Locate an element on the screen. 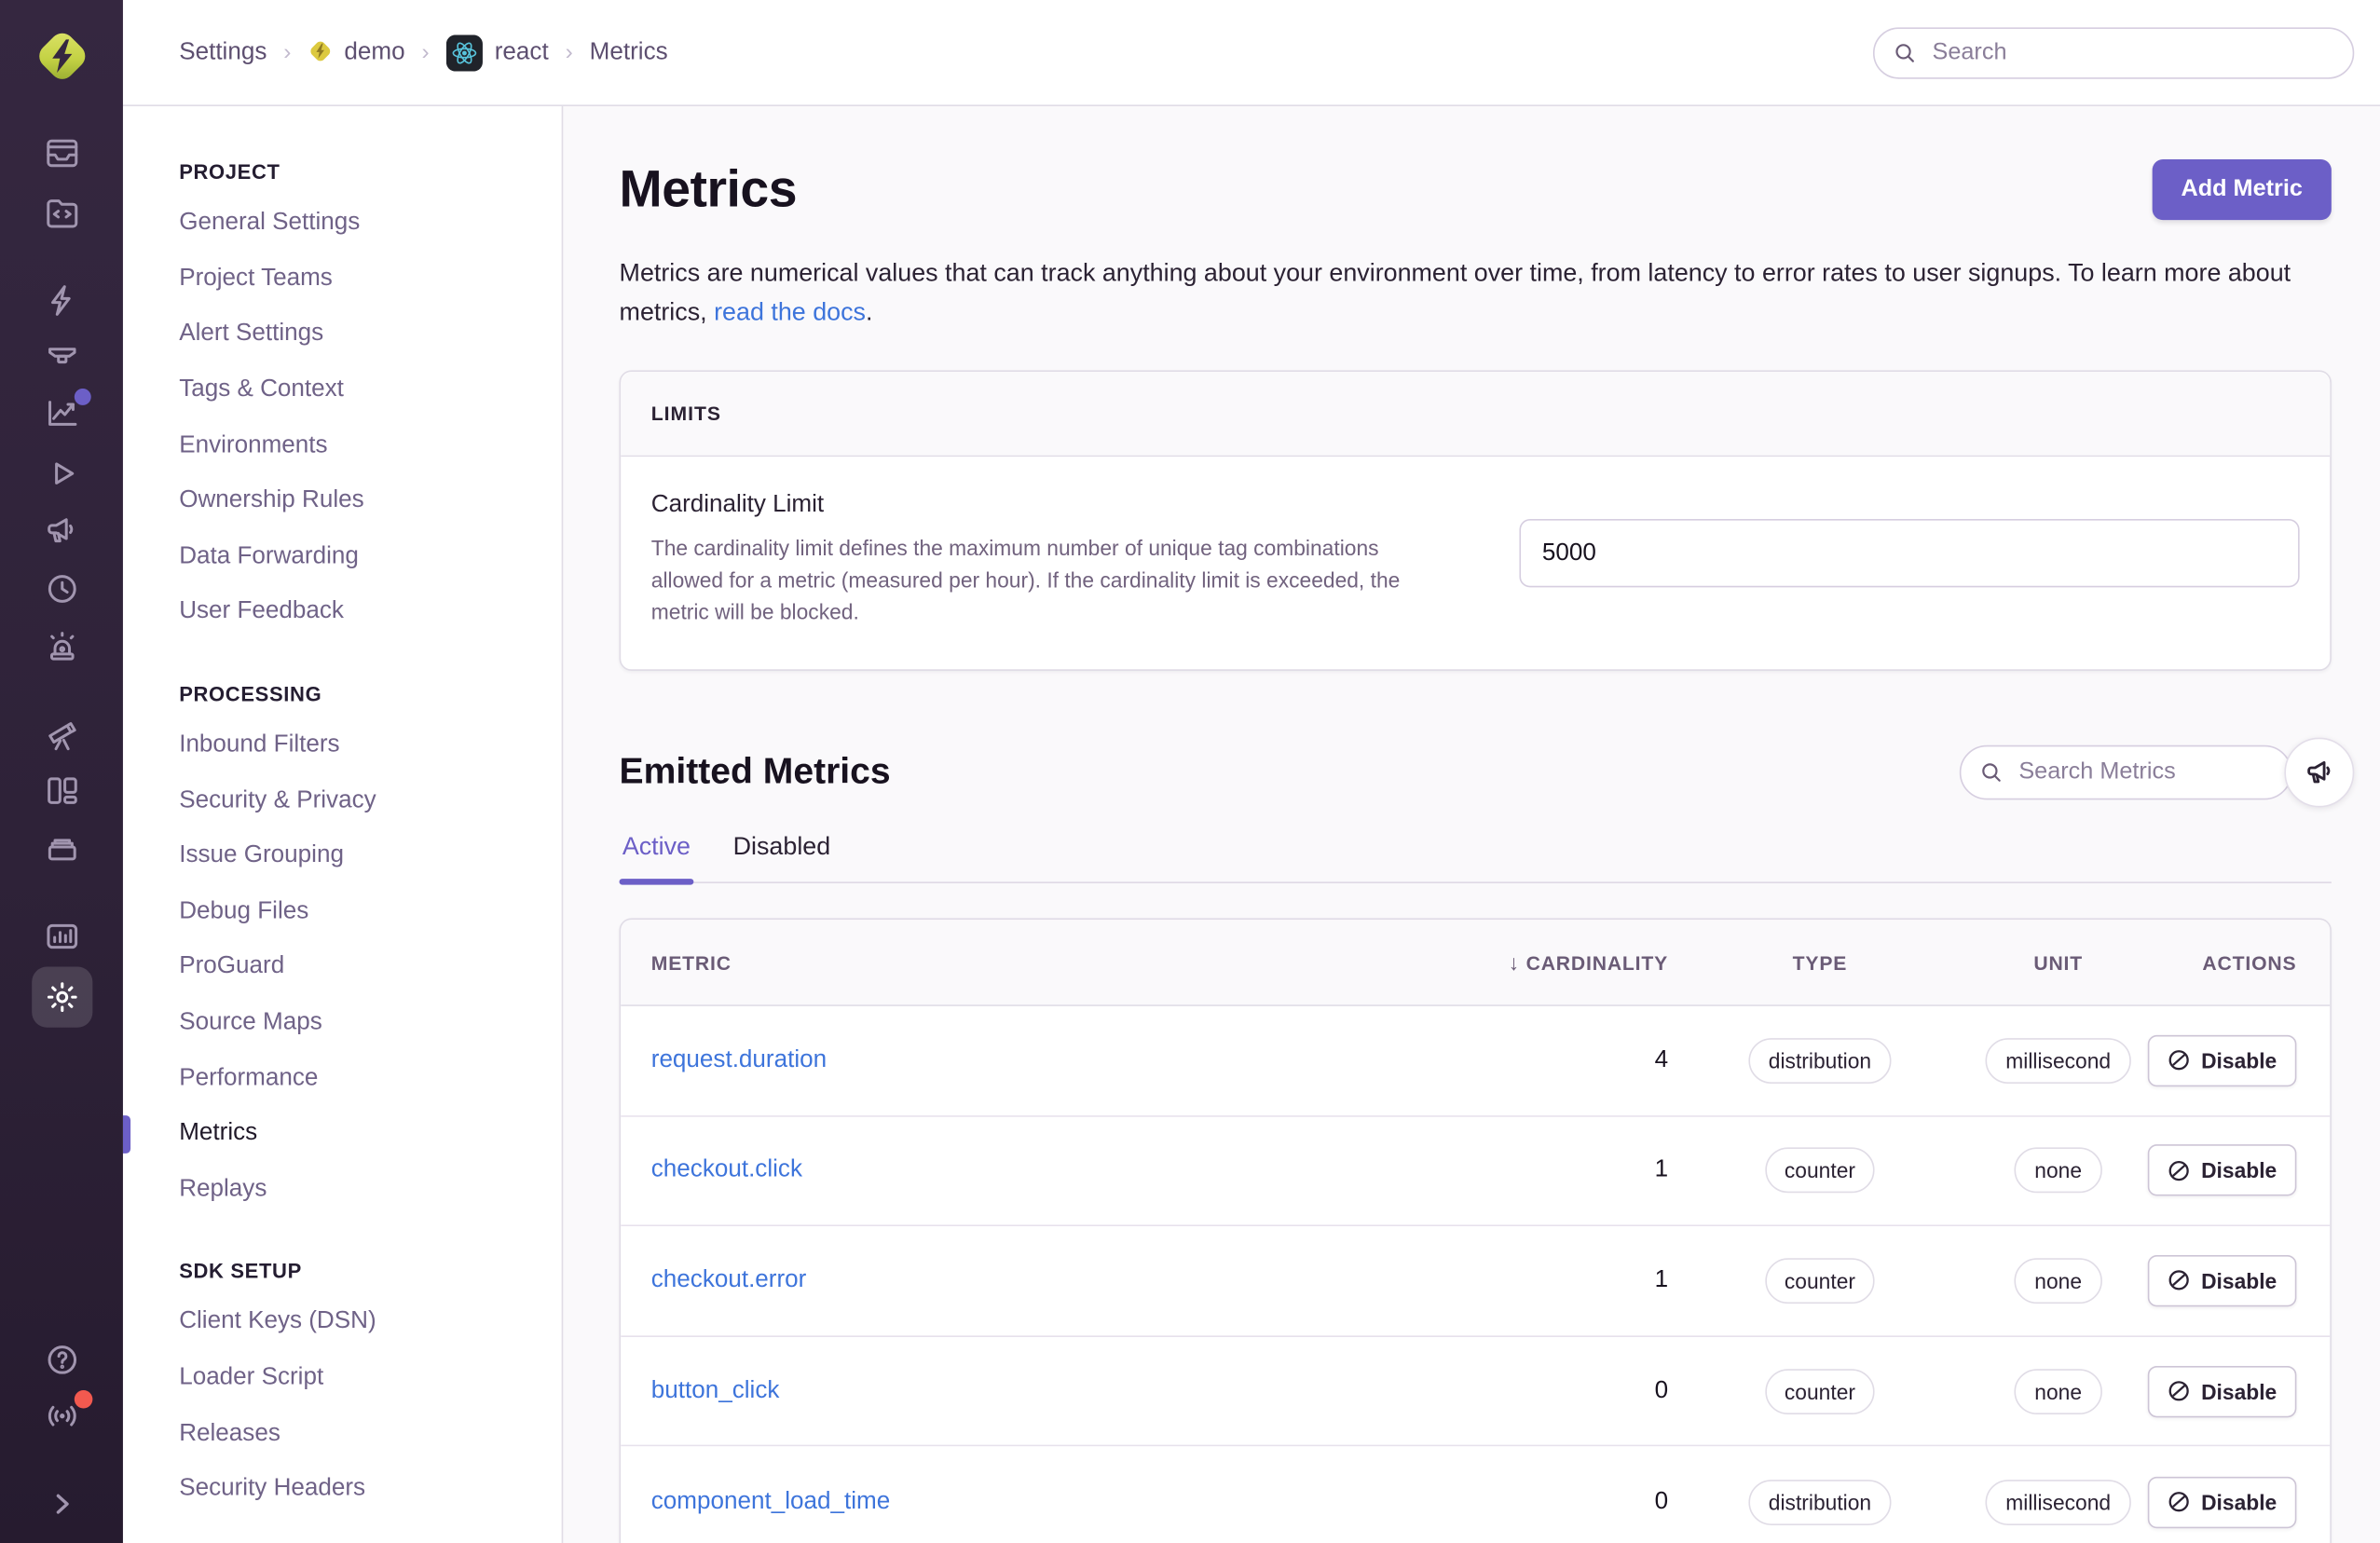 Image resolution: width=2380 pixels, height=1543 pixels. settings-nav-item: Security Headers is located at coordinates (355, 1489).